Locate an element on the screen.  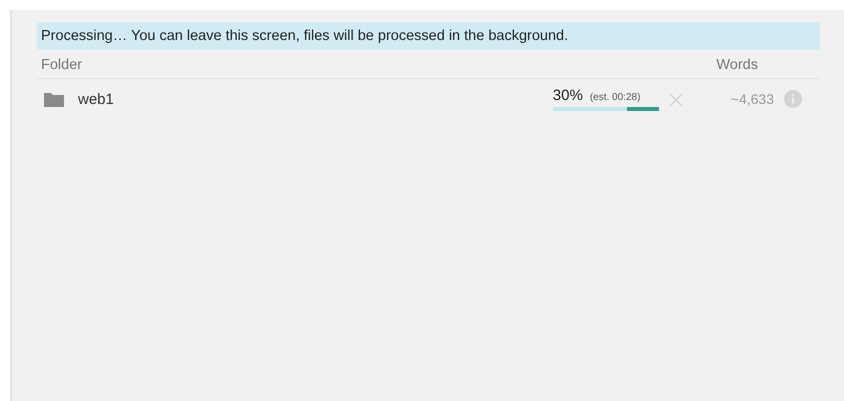
column-header: Words is located at coordinates (737, 65).